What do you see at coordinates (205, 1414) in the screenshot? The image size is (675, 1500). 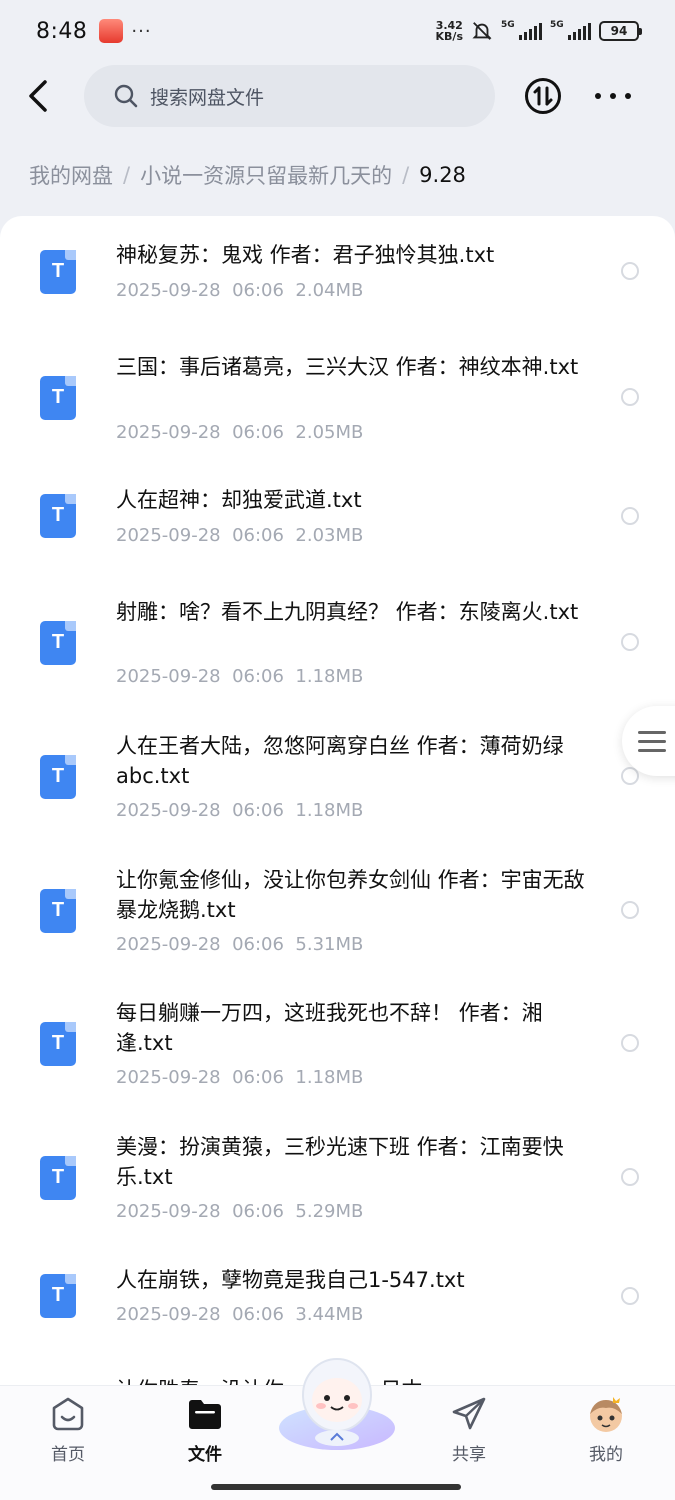 I see `folder-icon` at bounding box center [205, 1414].